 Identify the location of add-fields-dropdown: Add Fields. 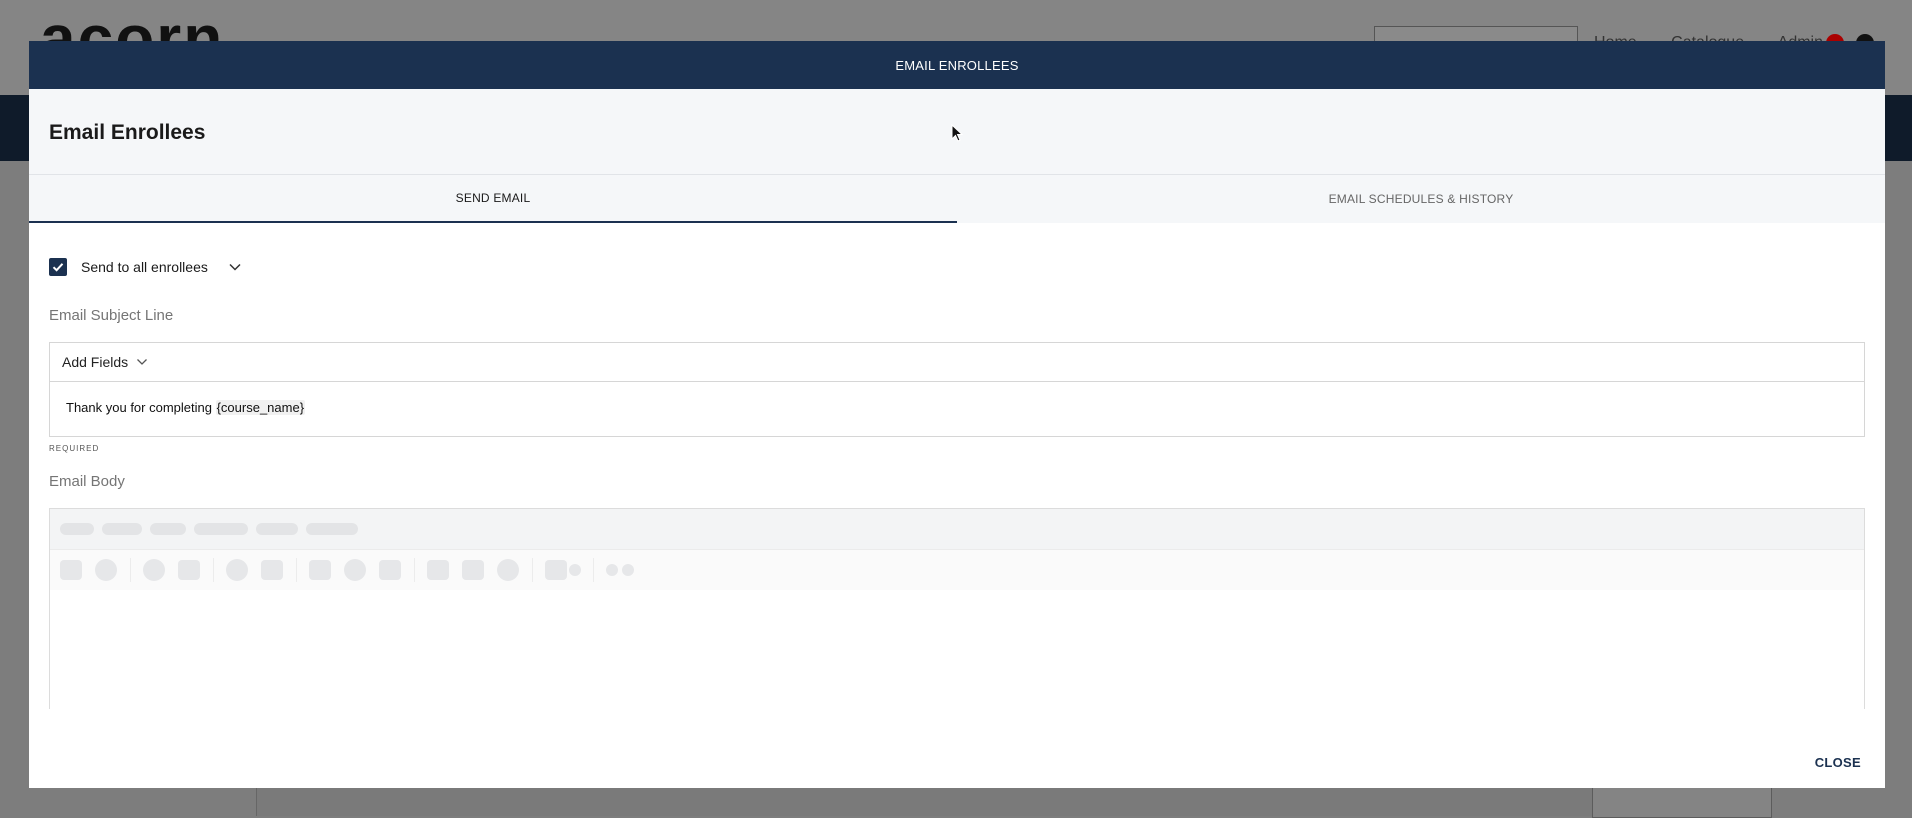
(957, 362).